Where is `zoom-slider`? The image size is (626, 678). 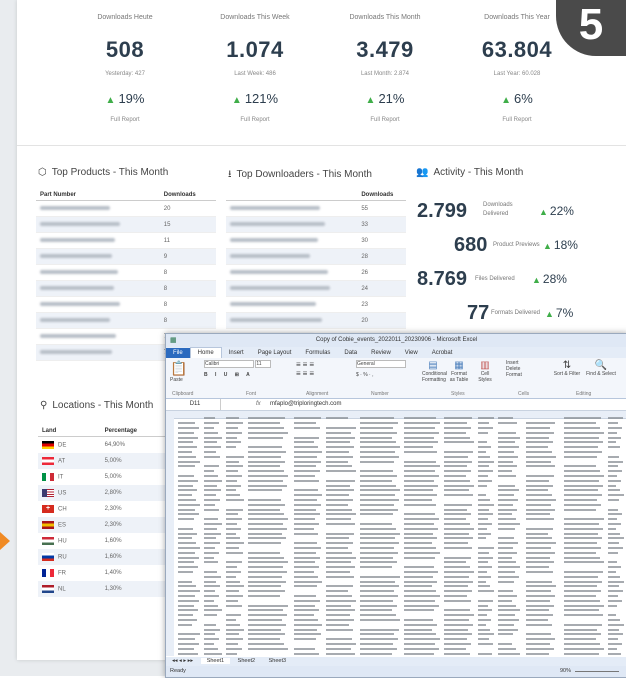
zoom-slider is located at coordinates (597, 671).